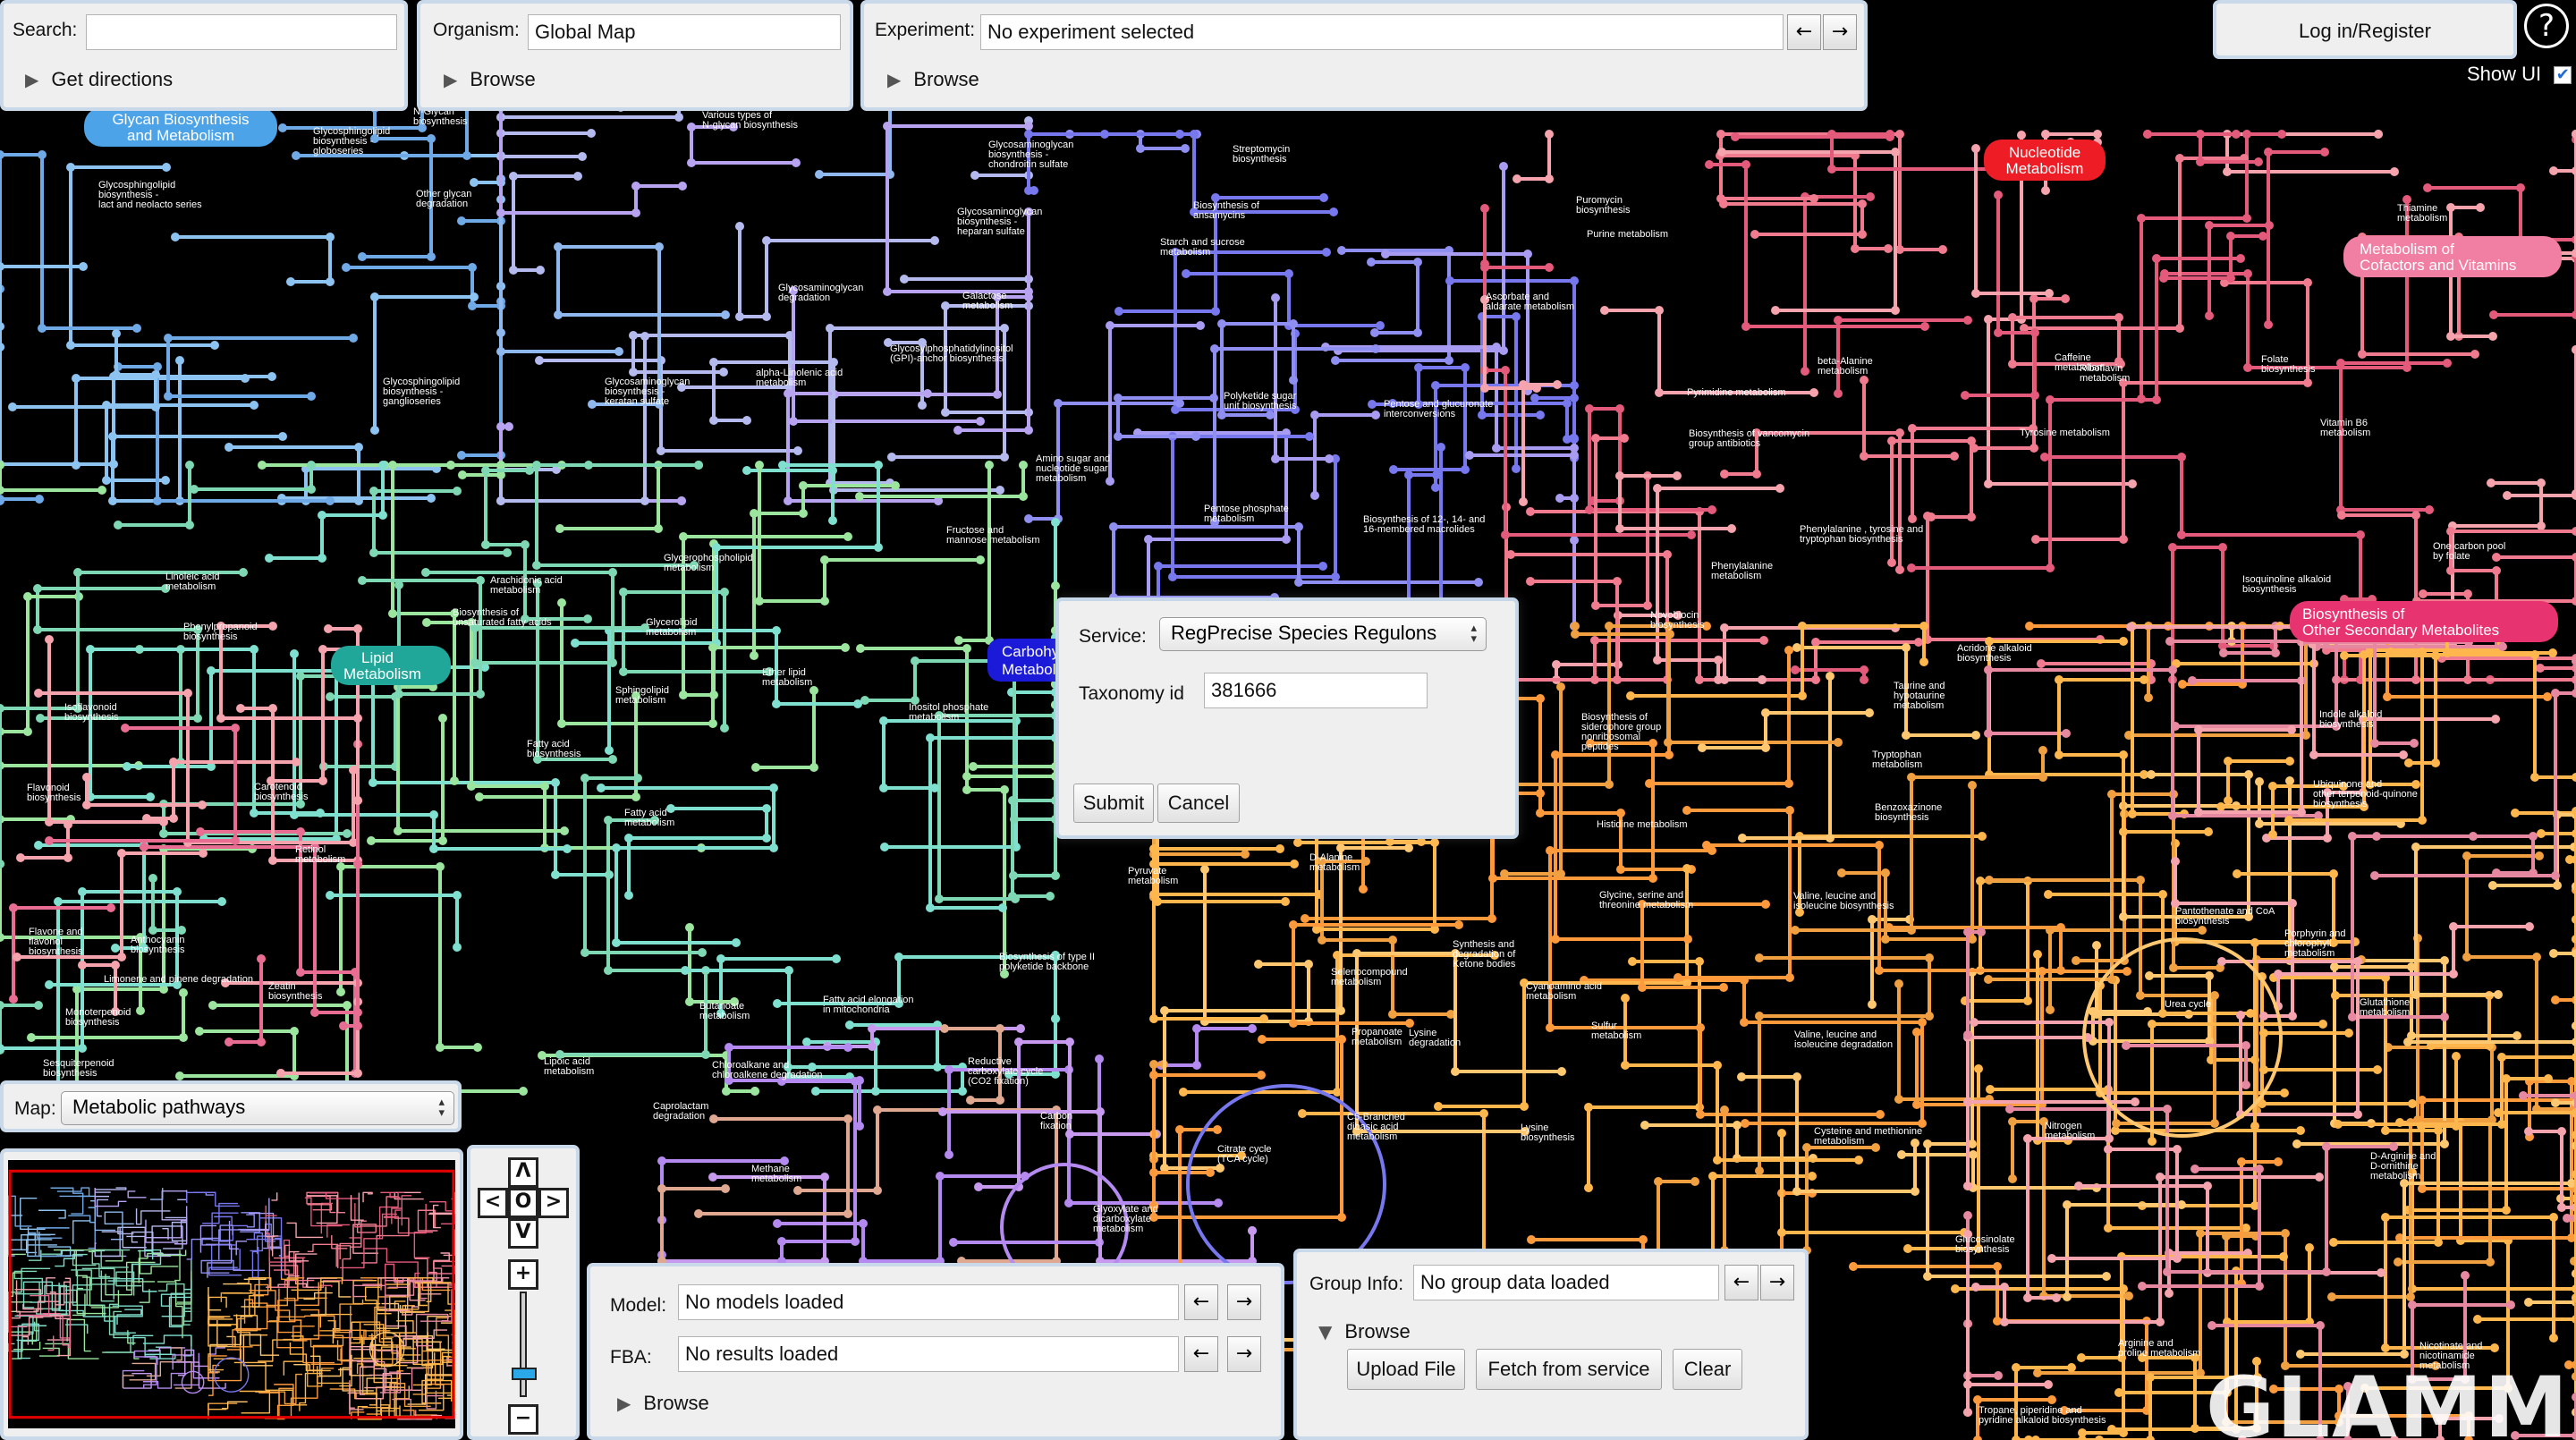 The height and width of the screenshot is (1440, 2576). I want to click on group-info-input, so click(1566, 1282).